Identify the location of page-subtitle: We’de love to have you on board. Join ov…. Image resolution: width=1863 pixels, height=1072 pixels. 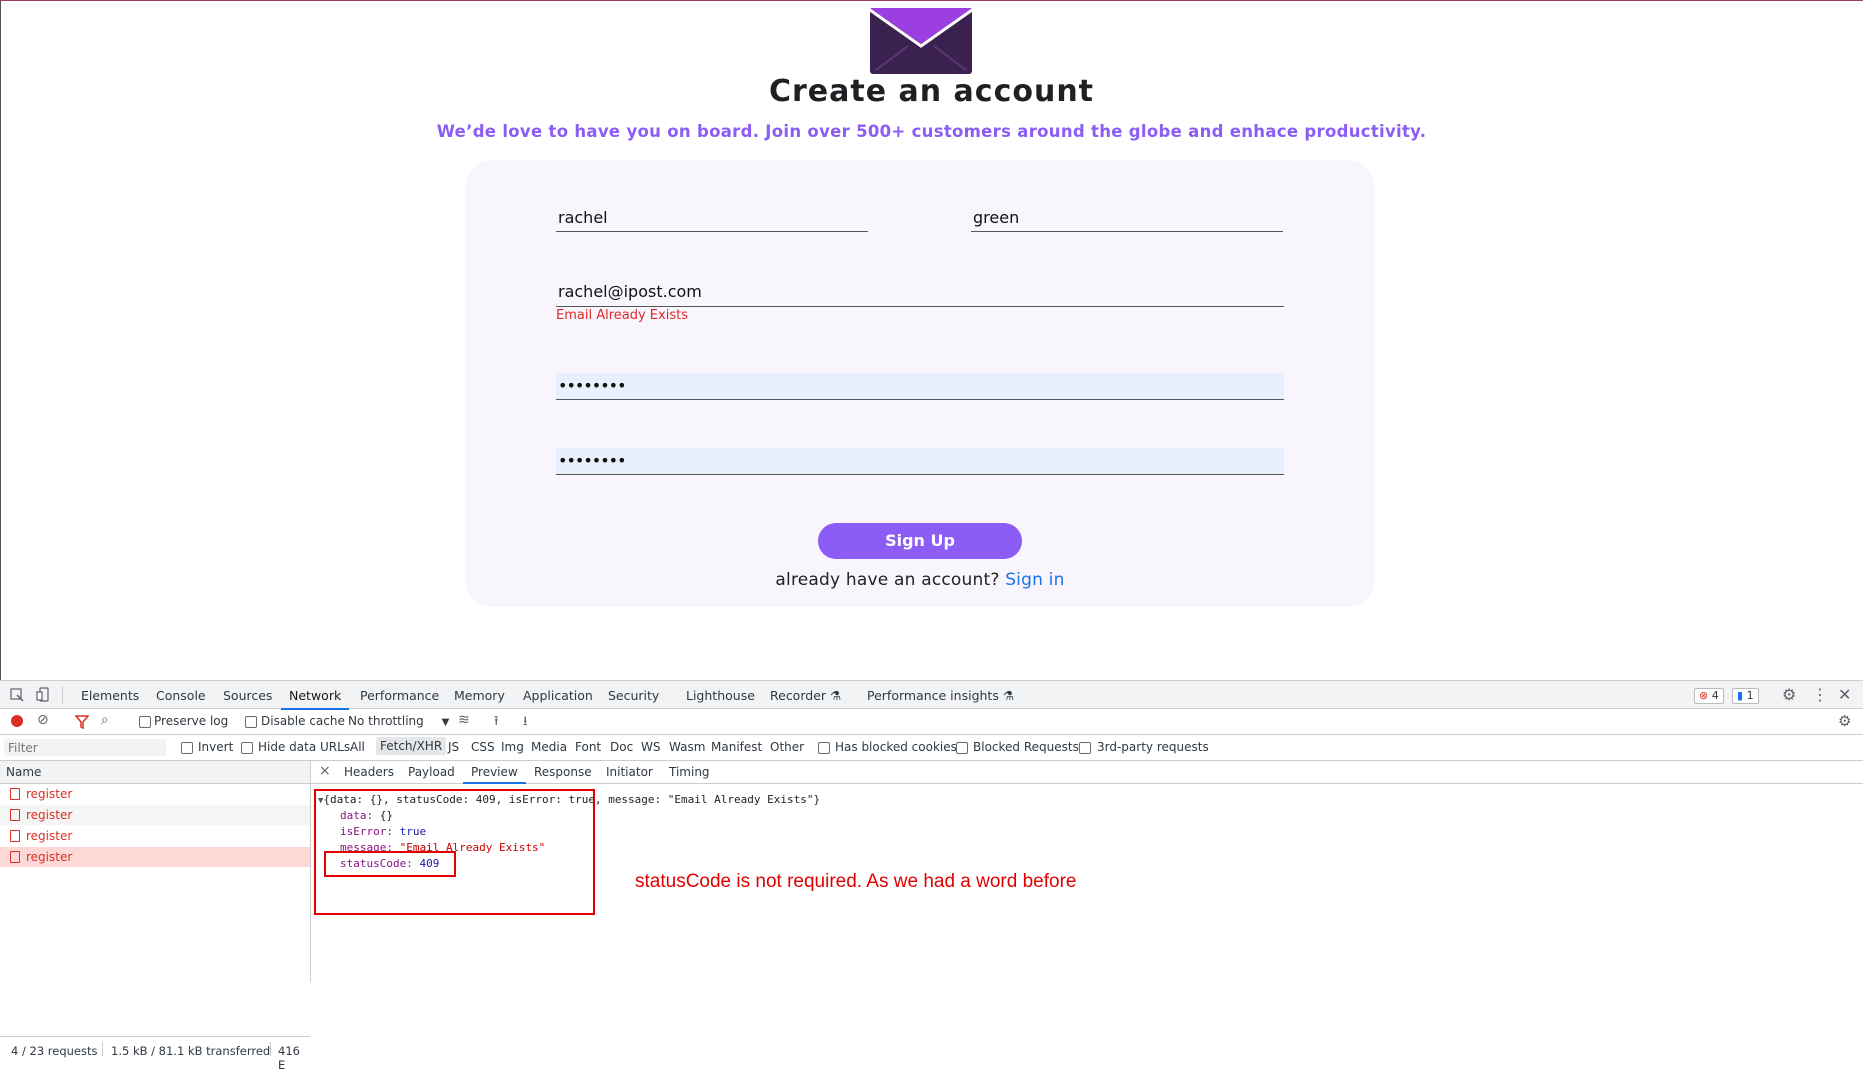
(931, 131).